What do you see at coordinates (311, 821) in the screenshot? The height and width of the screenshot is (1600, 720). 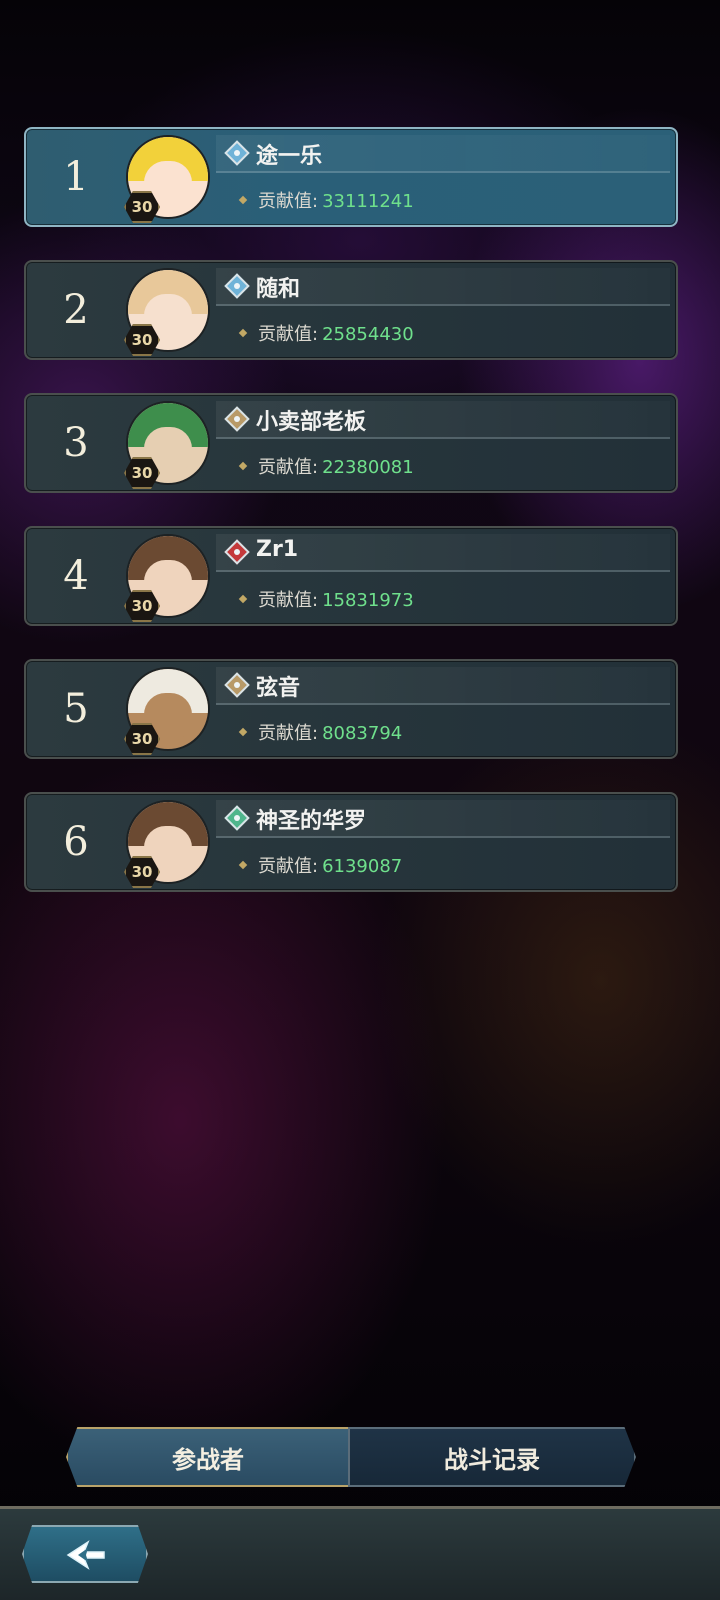 I see `player-name: 神圣的华罗` at bounding box center [311, 821].